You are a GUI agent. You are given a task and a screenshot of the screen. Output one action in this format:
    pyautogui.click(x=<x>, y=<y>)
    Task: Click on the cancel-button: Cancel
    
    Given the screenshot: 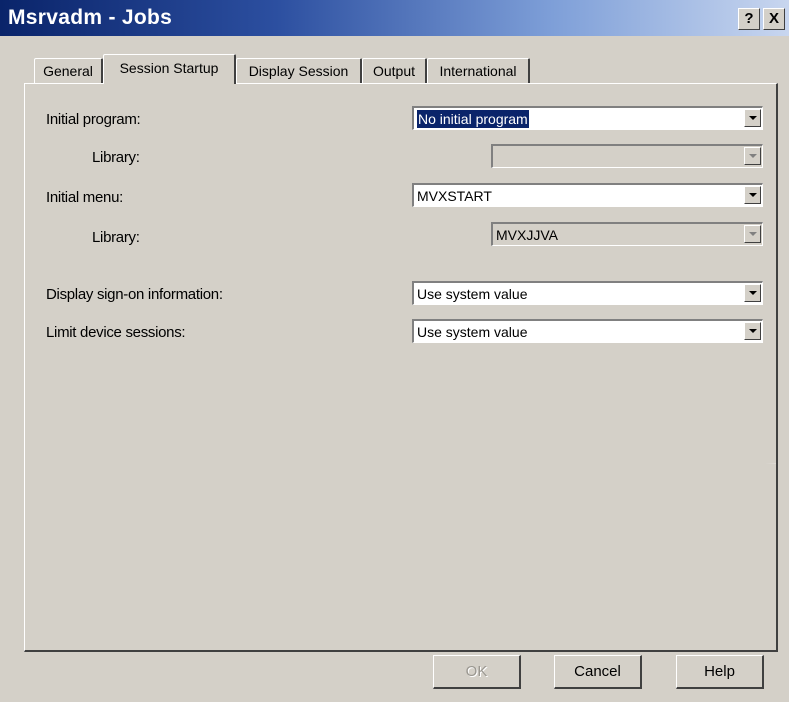 What is the action you would take?
    pyautogui.click(x=598, y=672)
    